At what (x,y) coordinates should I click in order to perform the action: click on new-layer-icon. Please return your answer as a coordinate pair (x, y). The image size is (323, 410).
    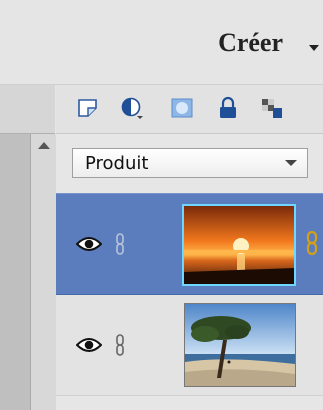
    Looking at the image, I should click on (88, 108).